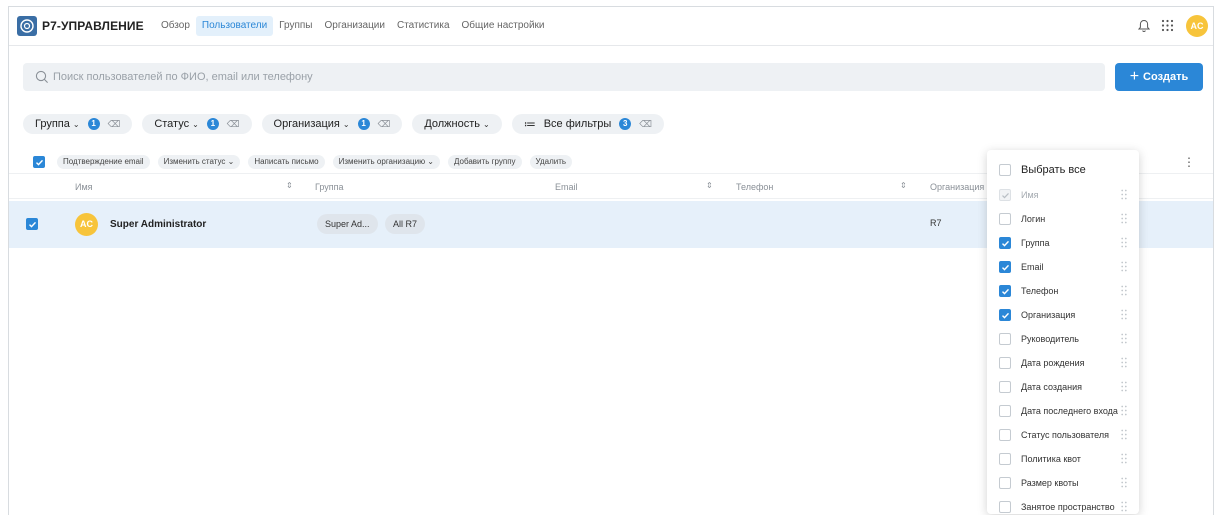 The image size is (1222, 515). Describe the element at coordinates (1063, 459) in the screenshot. I see `column-option: Политика квот` at that location.